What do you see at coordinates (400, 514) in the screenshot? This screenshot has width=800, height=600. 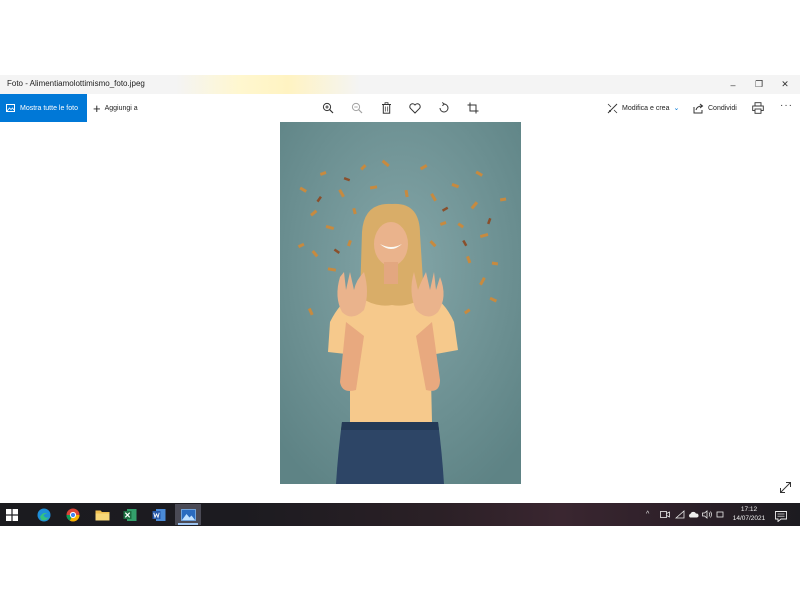 I see `taskbar: ^ 17:12 14/07/2021` at bounding box center [400, 514].